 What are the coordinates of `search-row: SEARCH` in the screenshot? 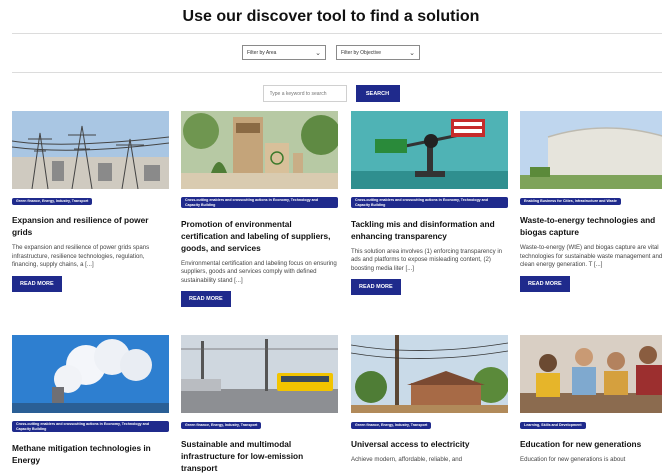 It's located at (331, 93).